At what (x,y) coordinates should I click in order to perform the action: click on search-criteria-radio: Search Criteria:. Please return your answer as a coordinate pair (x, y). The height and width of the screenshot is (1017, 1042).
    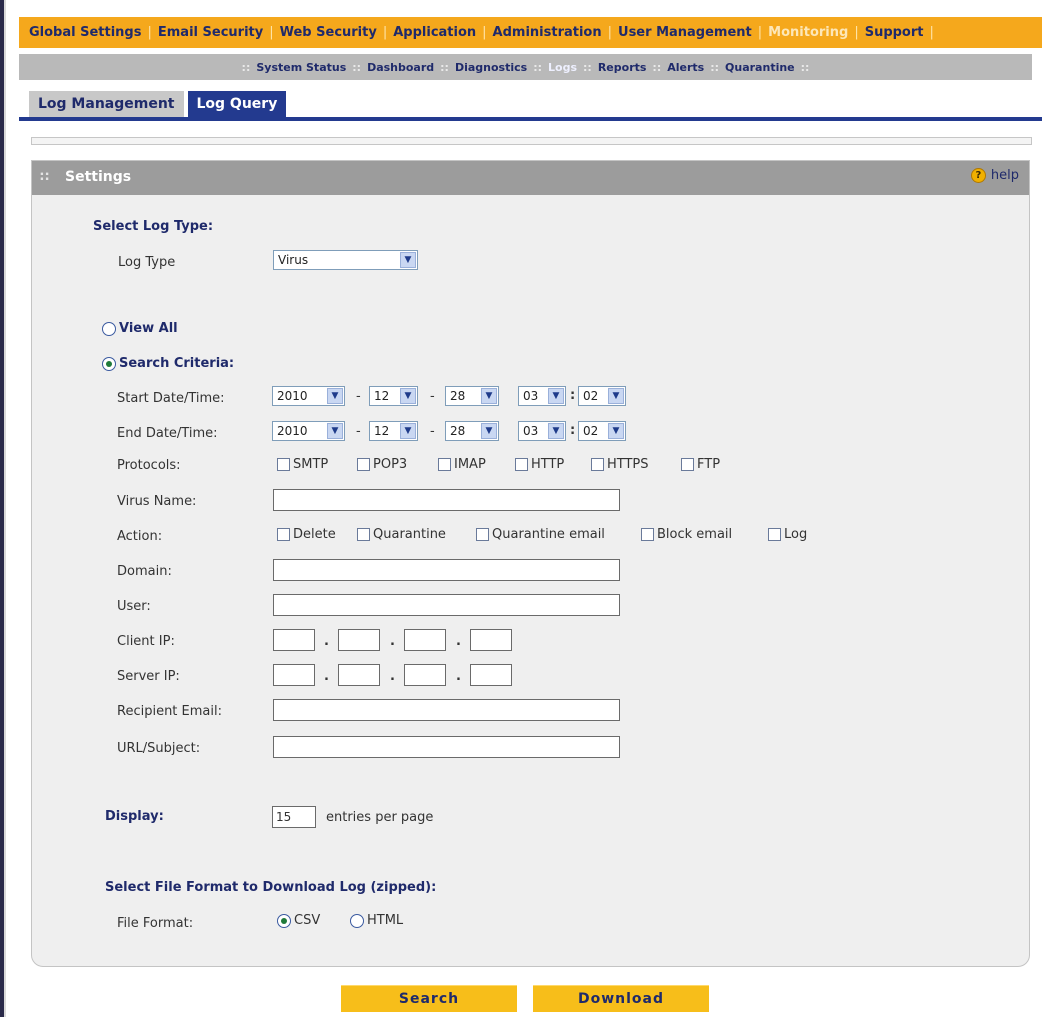
    Looking at the image, I should click on (168, 363).